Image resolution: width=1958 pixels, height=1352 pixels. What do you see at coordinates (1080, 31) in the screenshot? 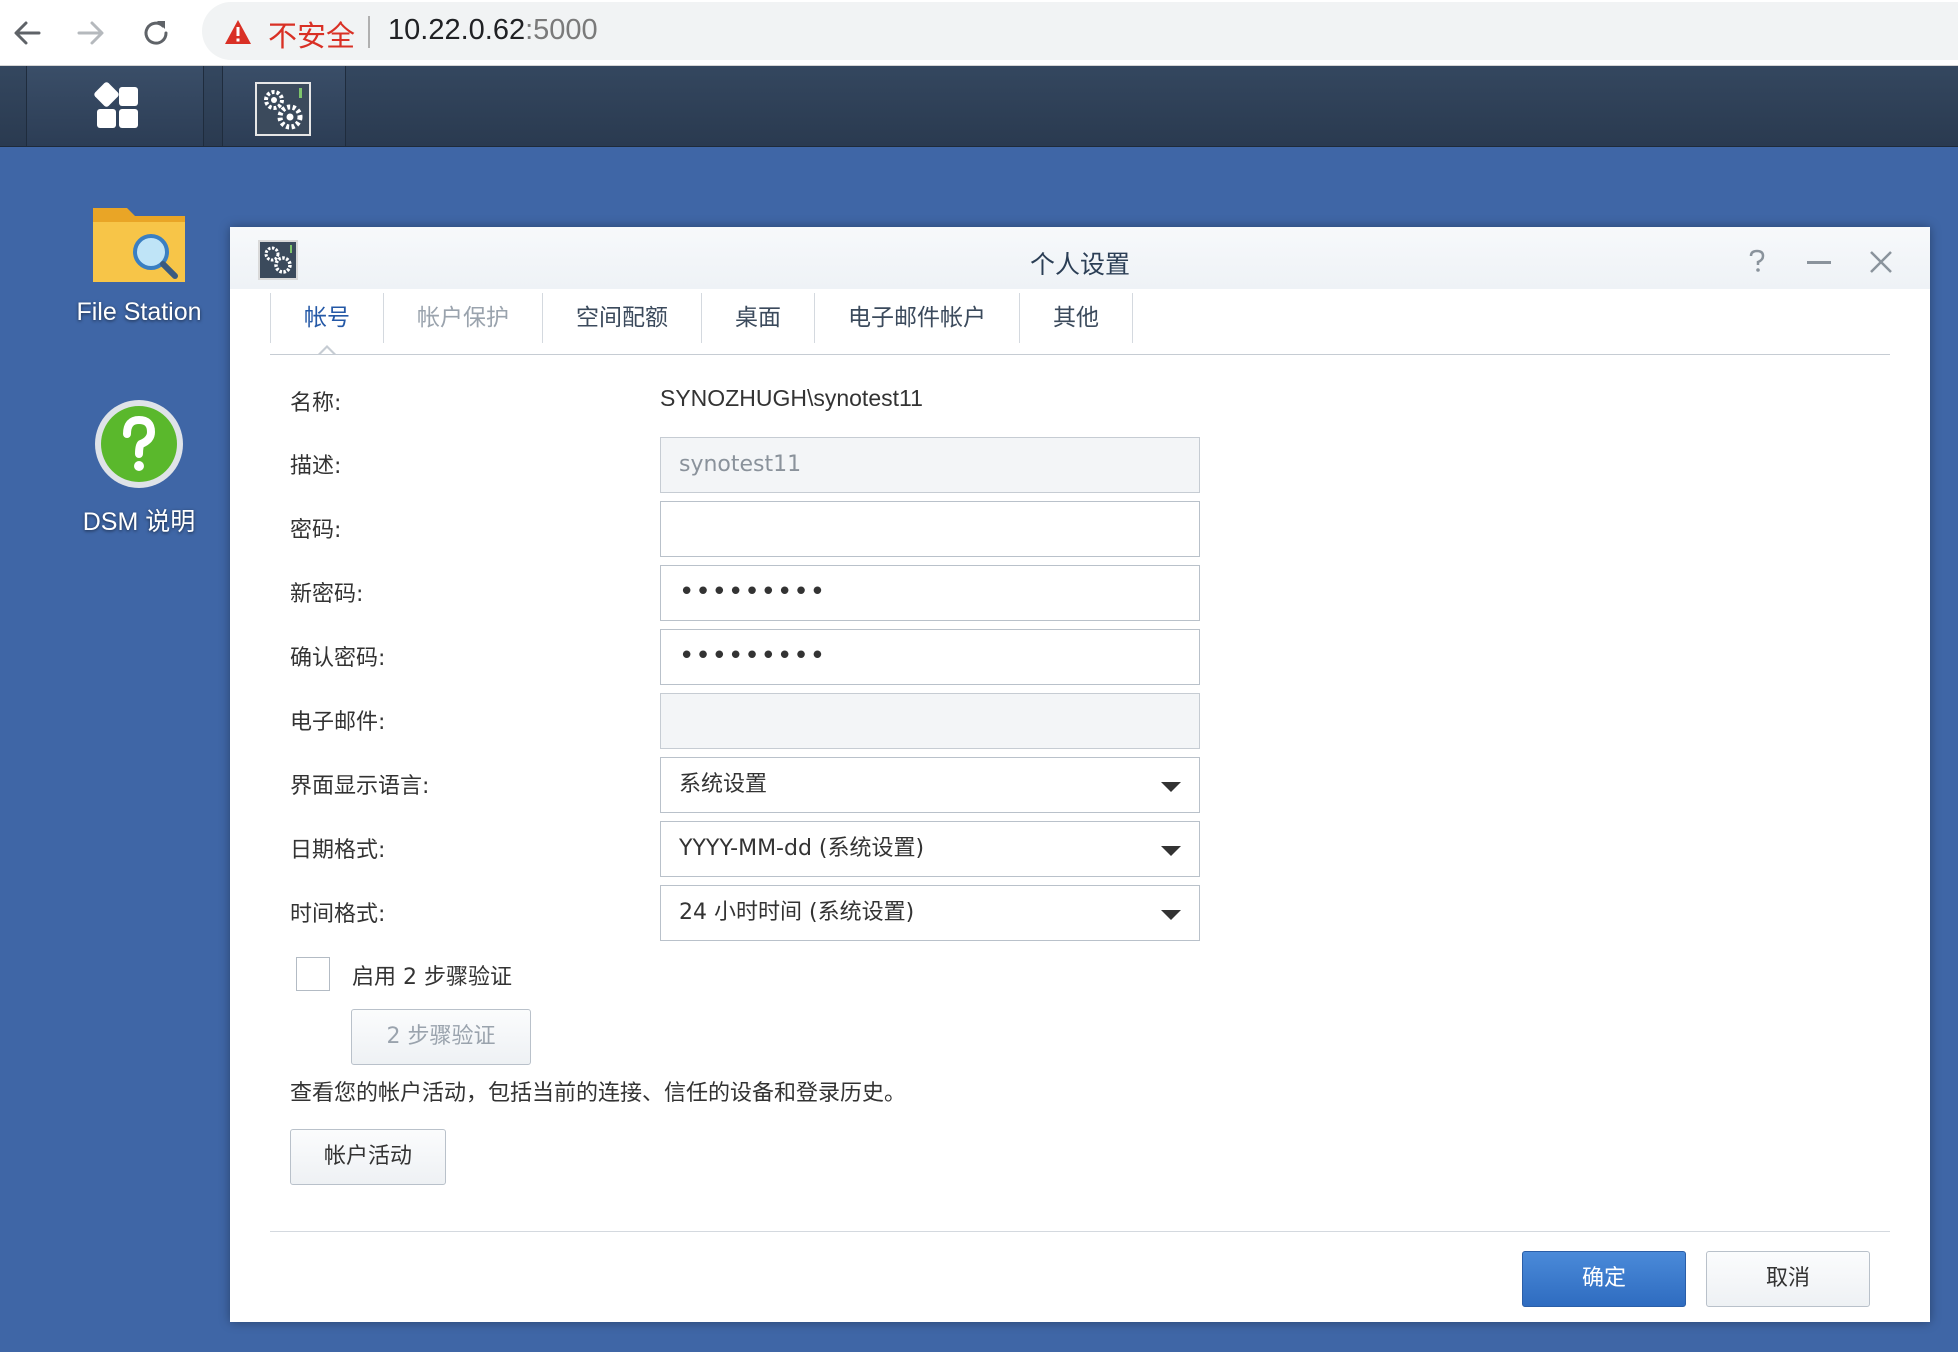
I see `address-bar: 不安全 10.22.0.62:5000` at bounding box center [1080, 31].